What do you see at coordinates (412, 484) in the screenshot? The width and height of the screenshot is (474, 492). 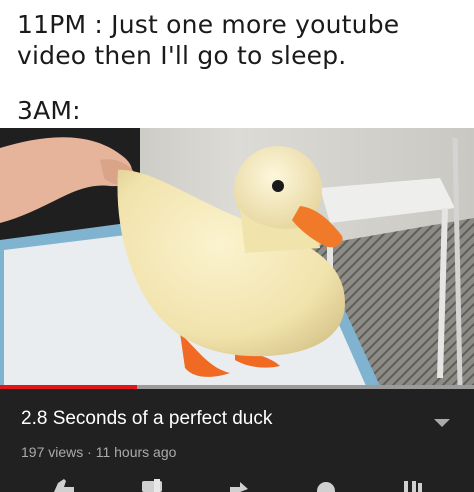 I see `save-icon` at bounding box center [412, 484].